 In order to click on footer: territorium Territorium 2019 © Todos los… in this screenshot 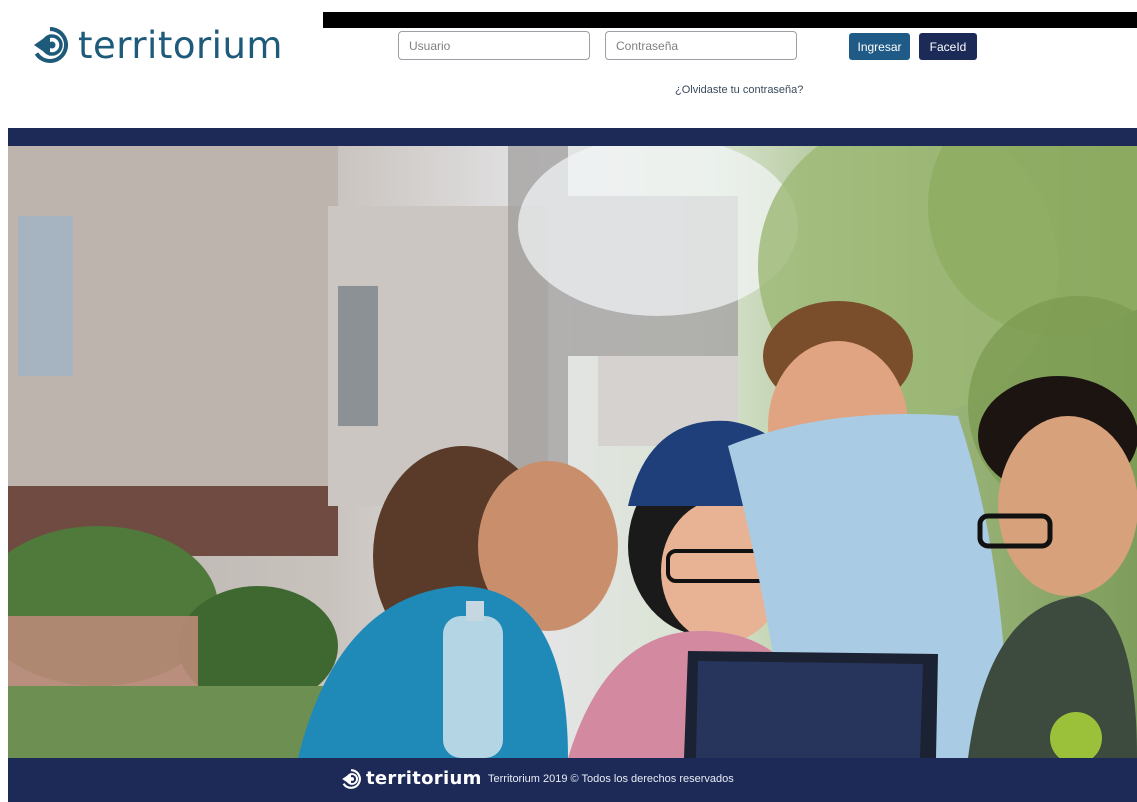, I will do `click(572, 780)`.